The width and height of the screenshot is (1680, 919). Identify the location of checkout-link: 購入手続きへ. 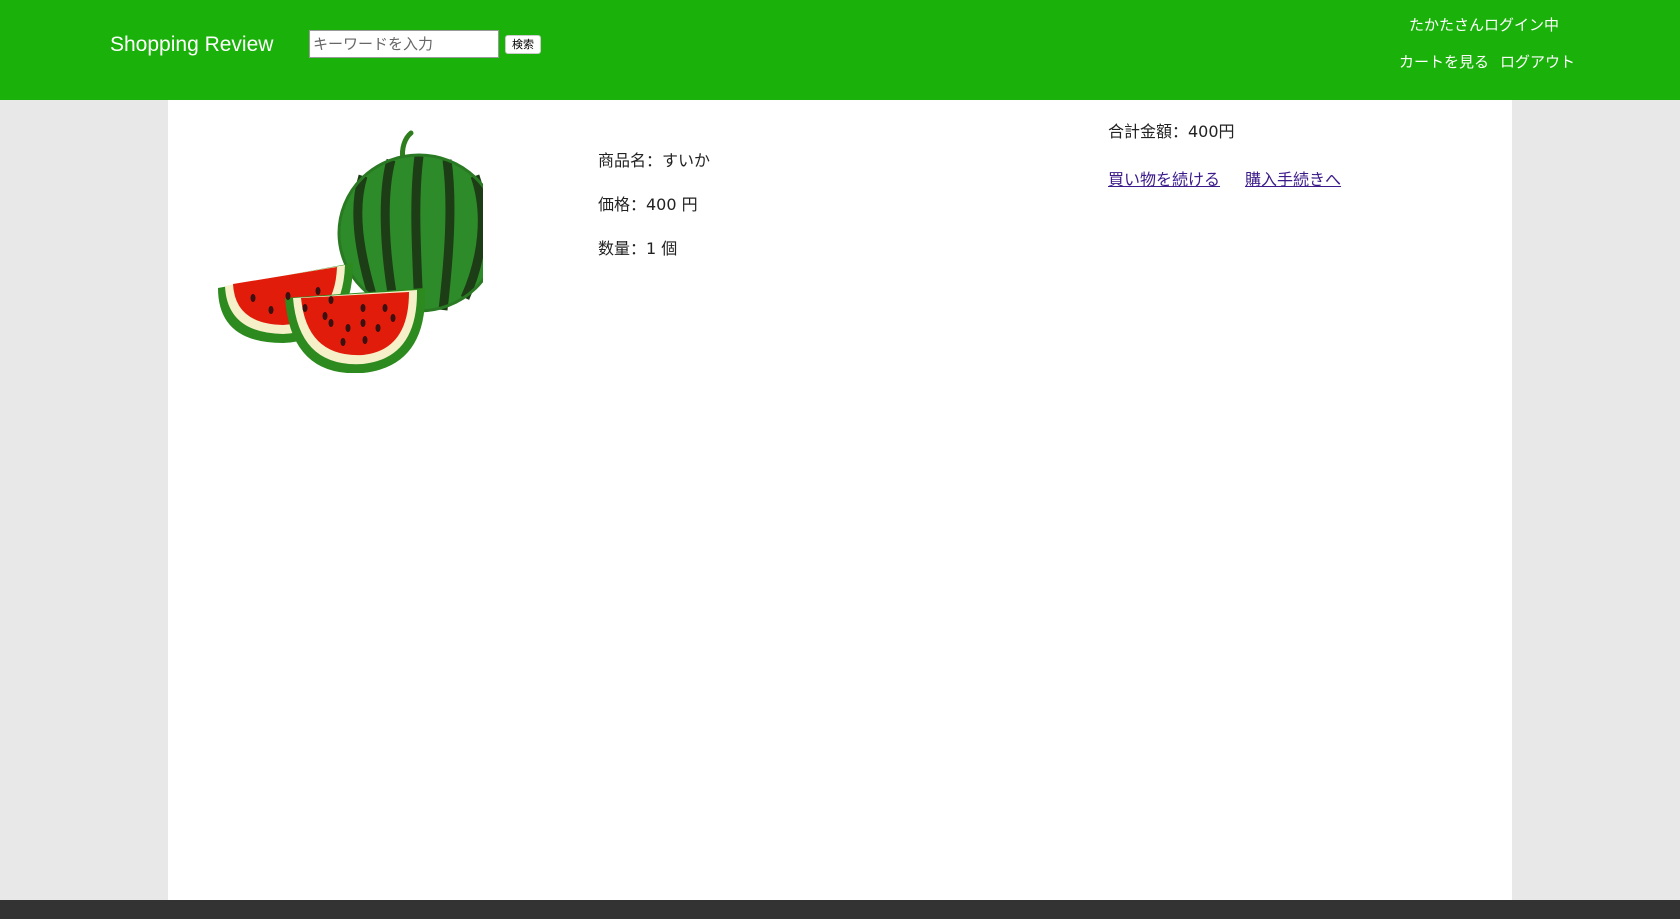
(1293, 180).